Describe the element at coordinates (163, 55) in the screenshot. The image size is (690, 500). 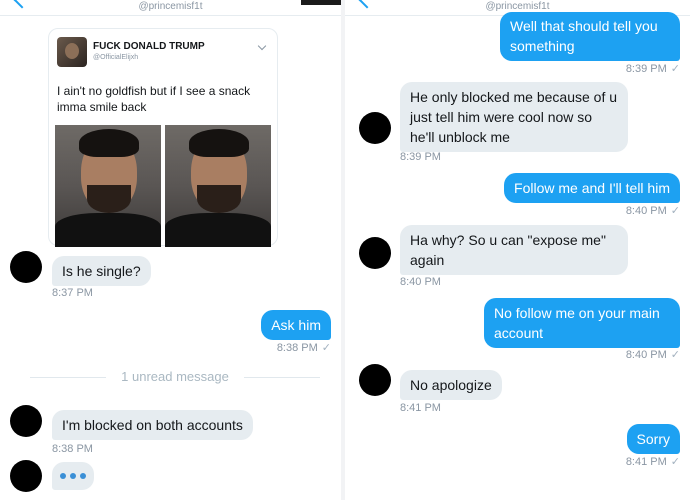
I see `tweet-header: FUCK DONALD TRUMP @OfficialElijxh` at that location.